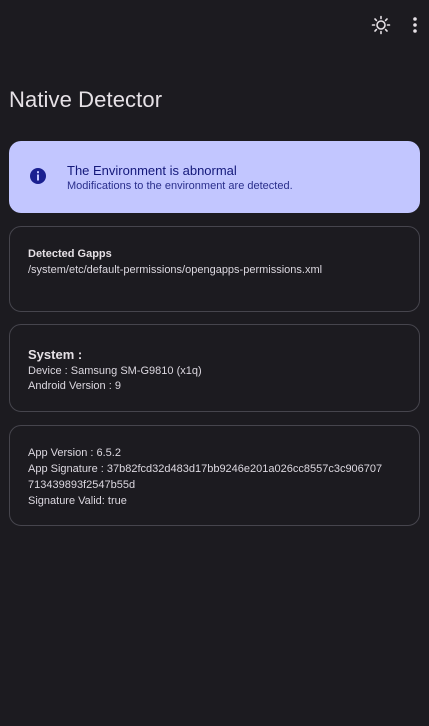 This screenshot has height=726, width=429. I want to click on top-app-bar, so click(214, 25).